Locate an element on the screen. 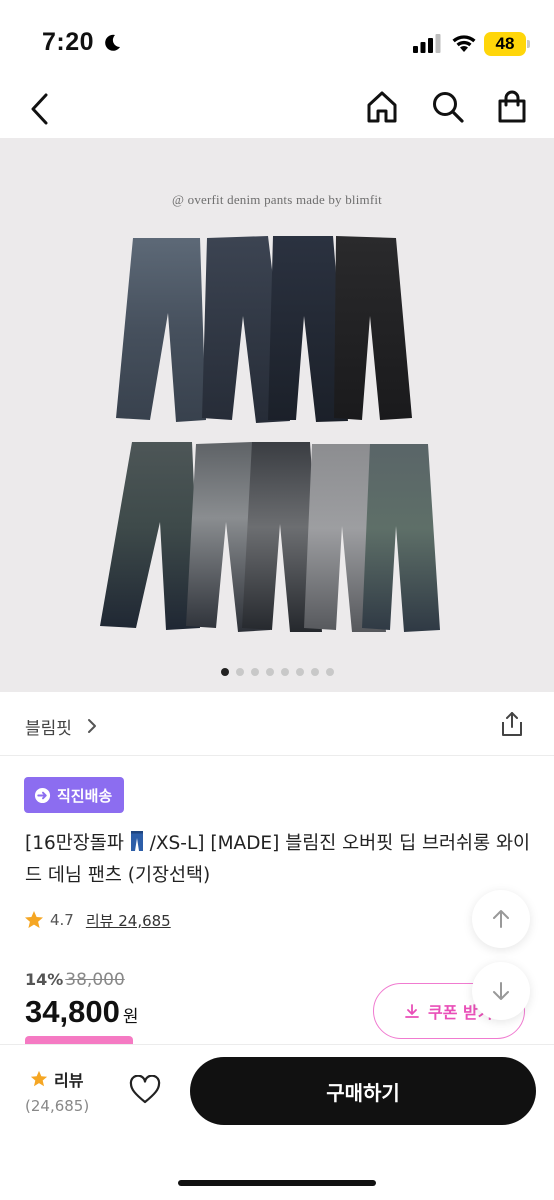 This screenshot has height=1200, width=554. jeans-icon is located at coordinates (136, 841).